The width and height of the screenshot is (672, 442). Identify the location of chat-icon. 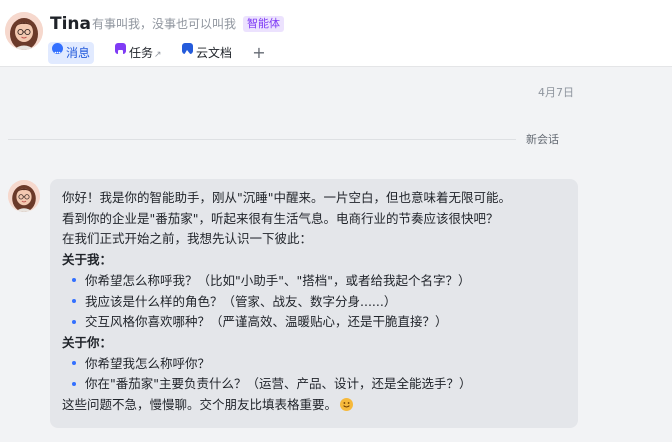
(57, 48).